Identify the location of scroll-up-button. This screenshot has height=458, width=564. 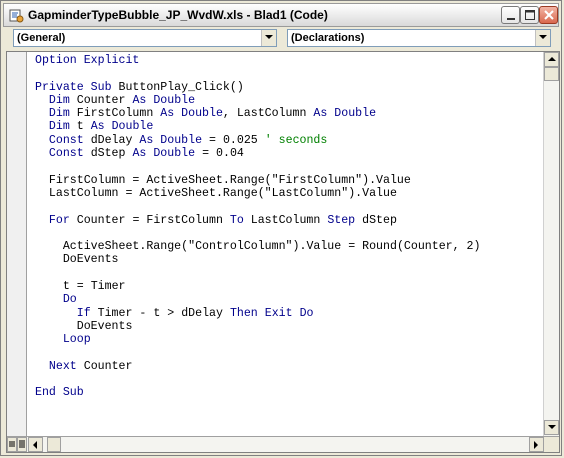
(551, 59).